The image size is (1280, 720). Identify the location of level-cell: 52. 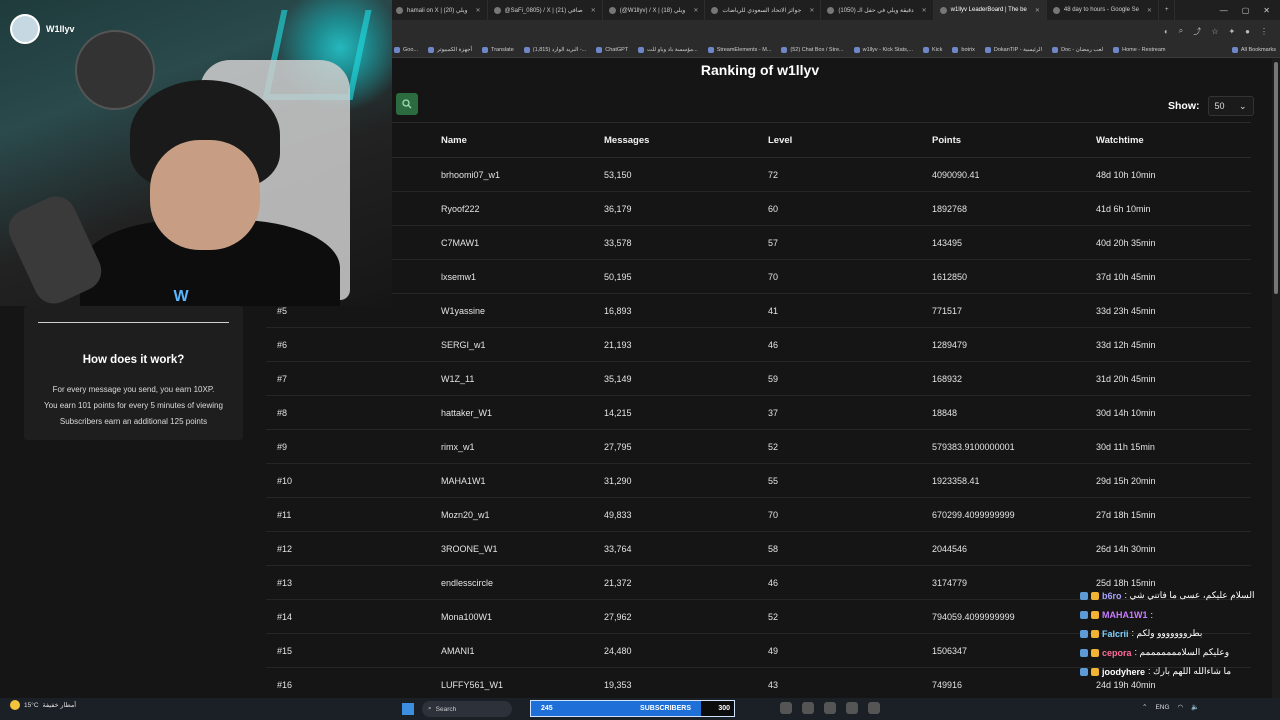
(773, 616).